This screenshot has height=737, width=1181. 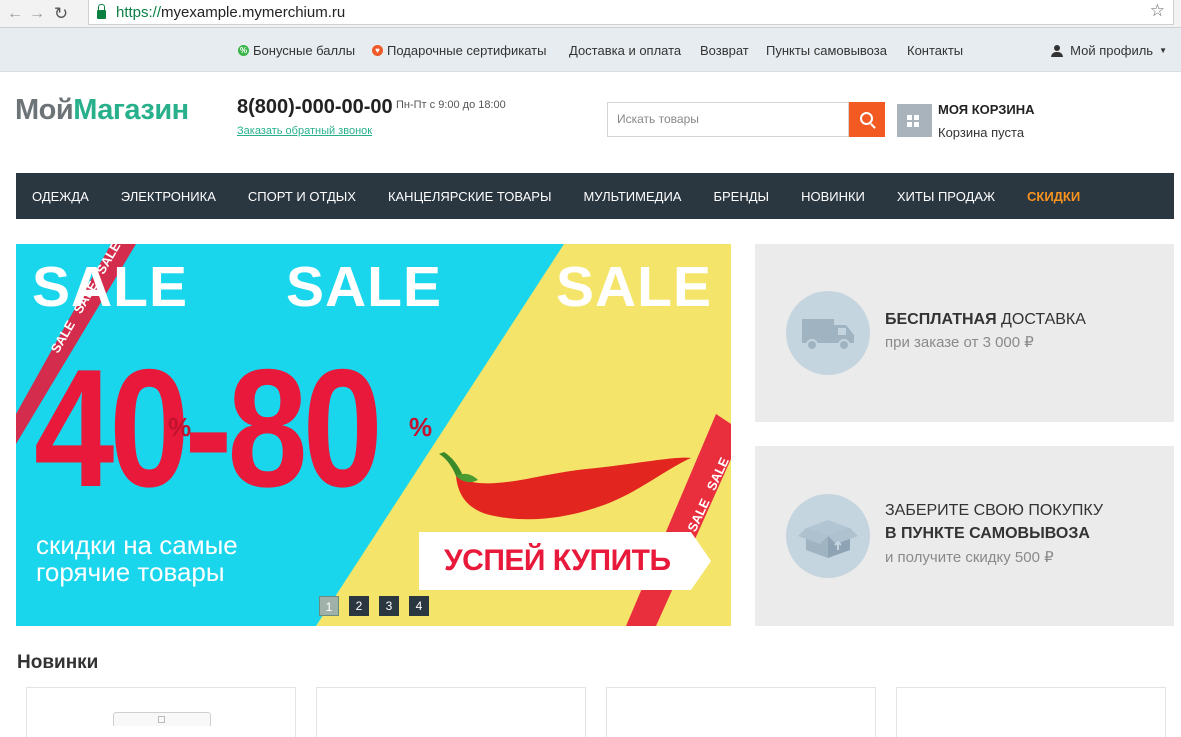 I want to click on search-button, so click(x=867, y=119).